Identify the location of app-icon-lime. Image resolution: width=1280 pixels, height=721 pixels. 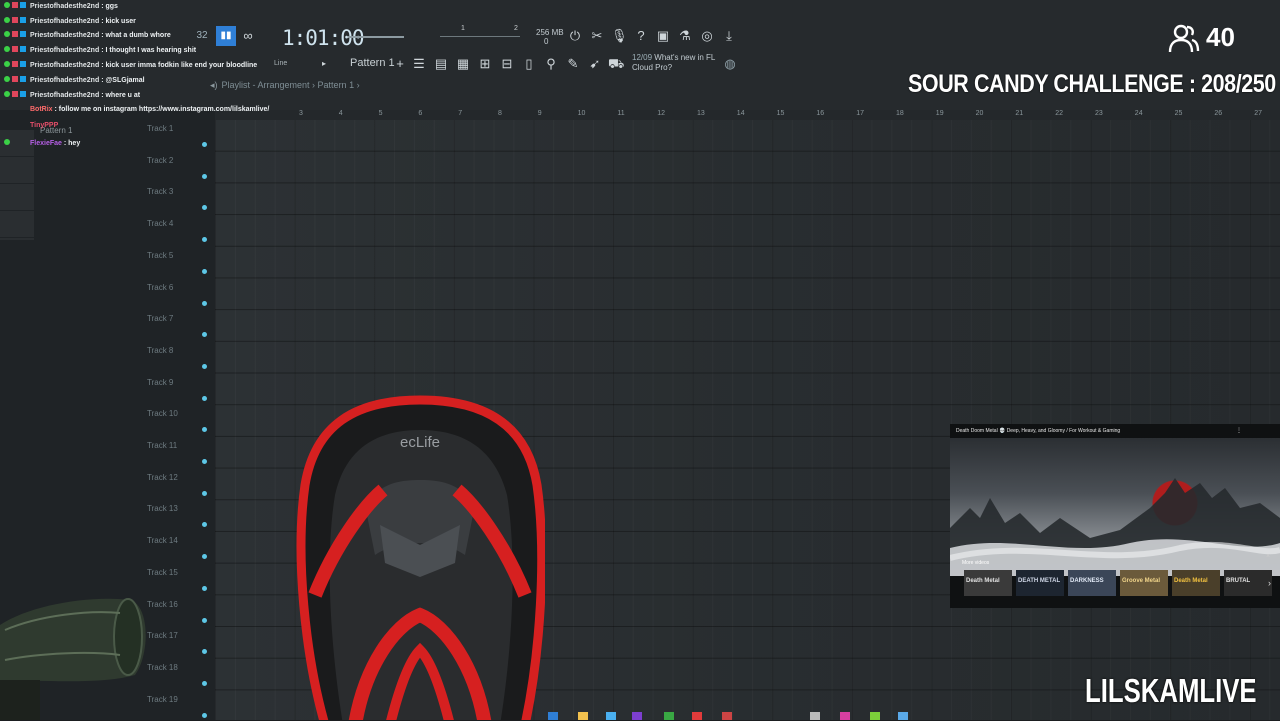
(875, 716).